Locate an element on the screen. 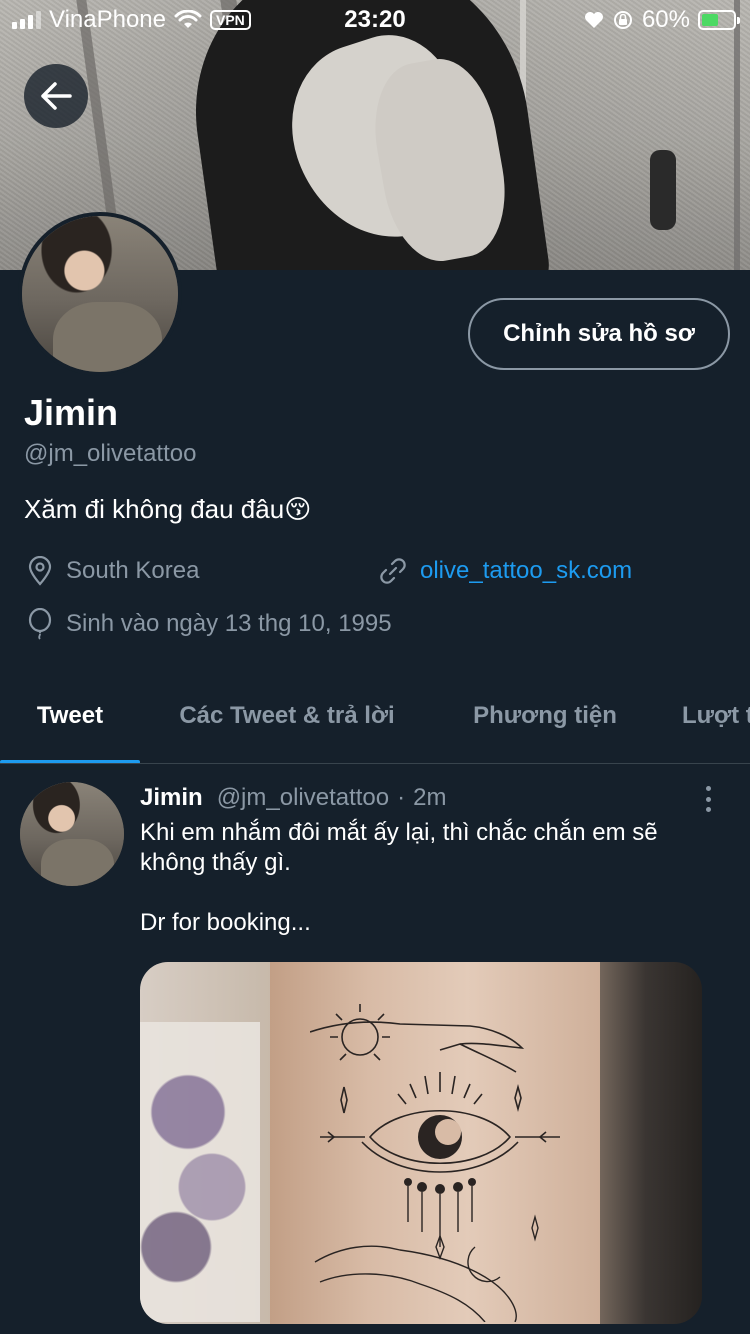 This screenshot has width=750, height=1334. tab-label: Tweet is located at coordinates (70, 715).